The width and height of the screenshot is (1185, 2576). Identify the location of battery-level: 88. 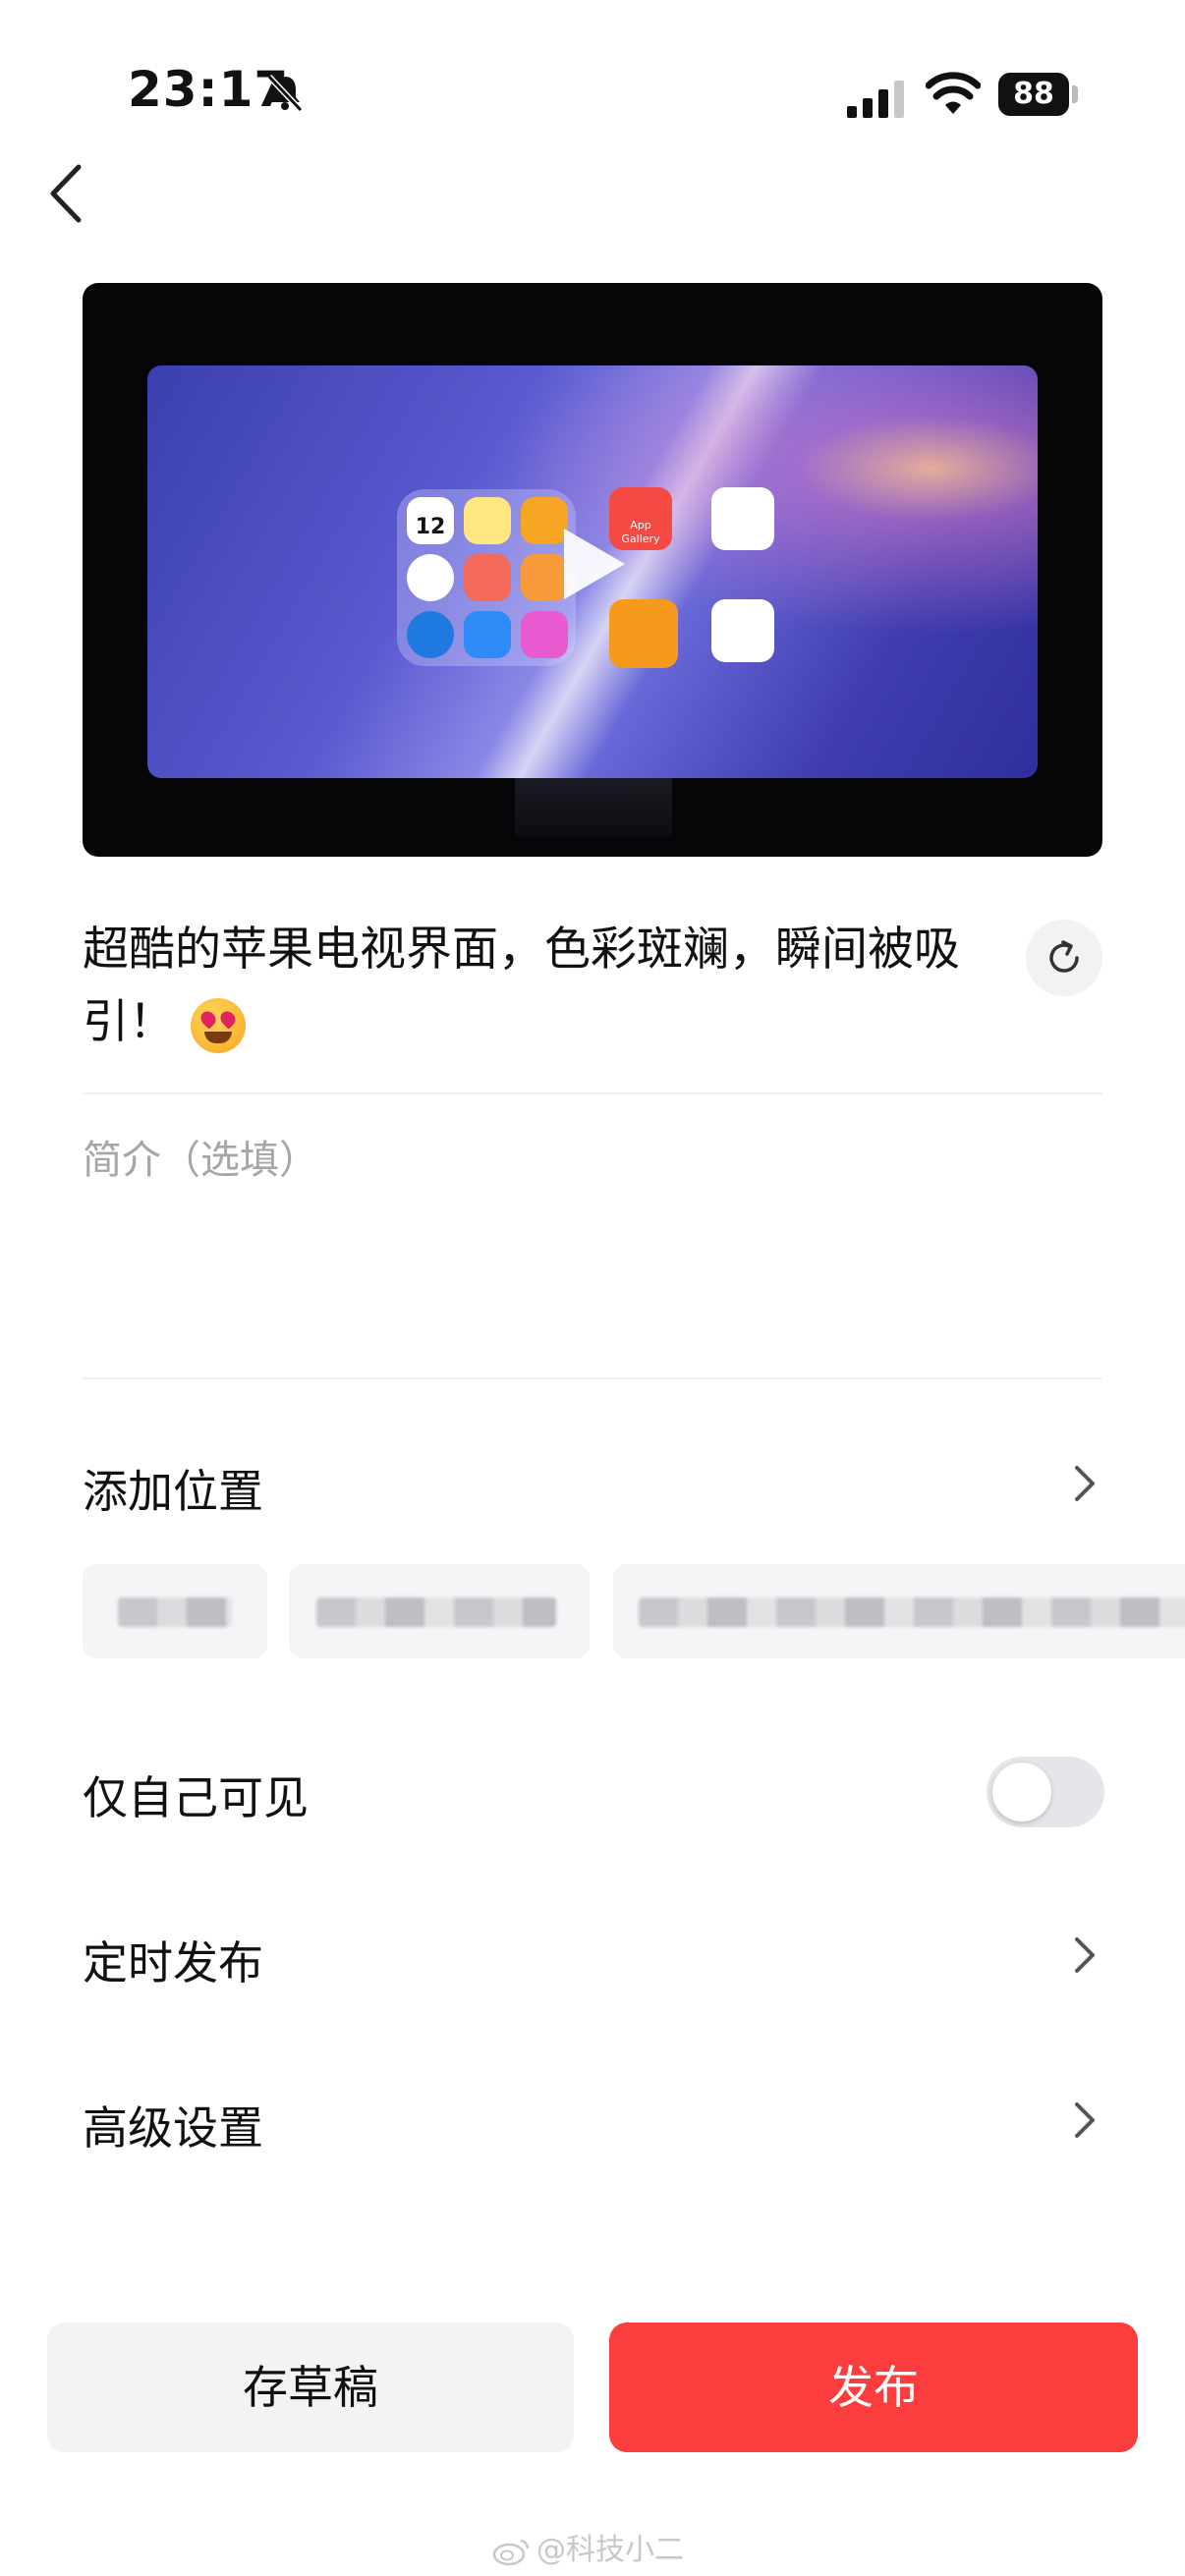
(1034, 94).